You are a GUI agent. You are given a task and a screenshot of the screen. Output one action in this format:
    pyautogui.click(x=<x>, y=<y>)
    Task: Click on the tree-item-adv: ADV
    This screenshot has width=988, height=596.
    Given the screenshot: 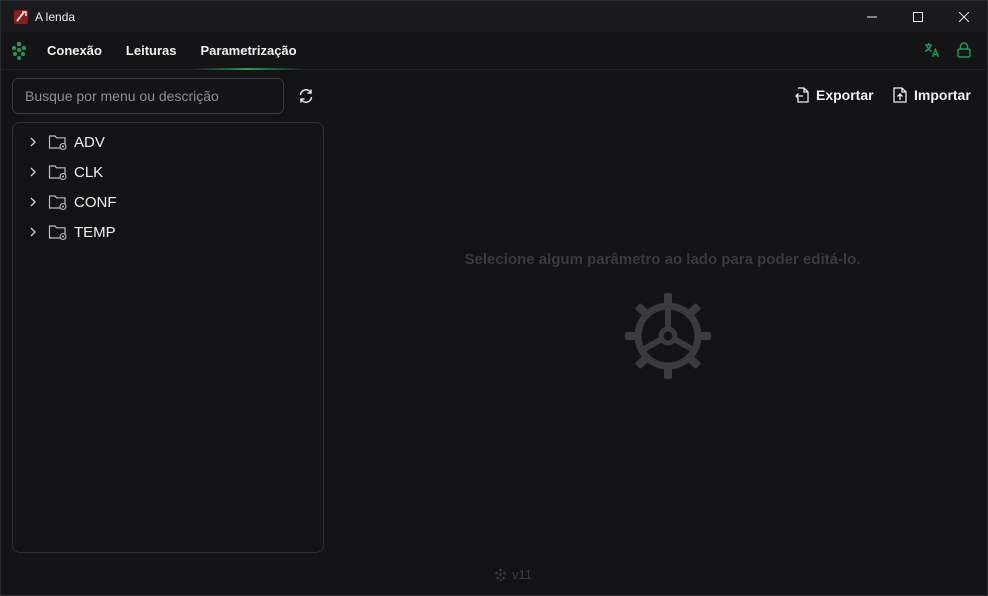 What is the action you would take?
    pyautogui.click(x=65, y=142)
    